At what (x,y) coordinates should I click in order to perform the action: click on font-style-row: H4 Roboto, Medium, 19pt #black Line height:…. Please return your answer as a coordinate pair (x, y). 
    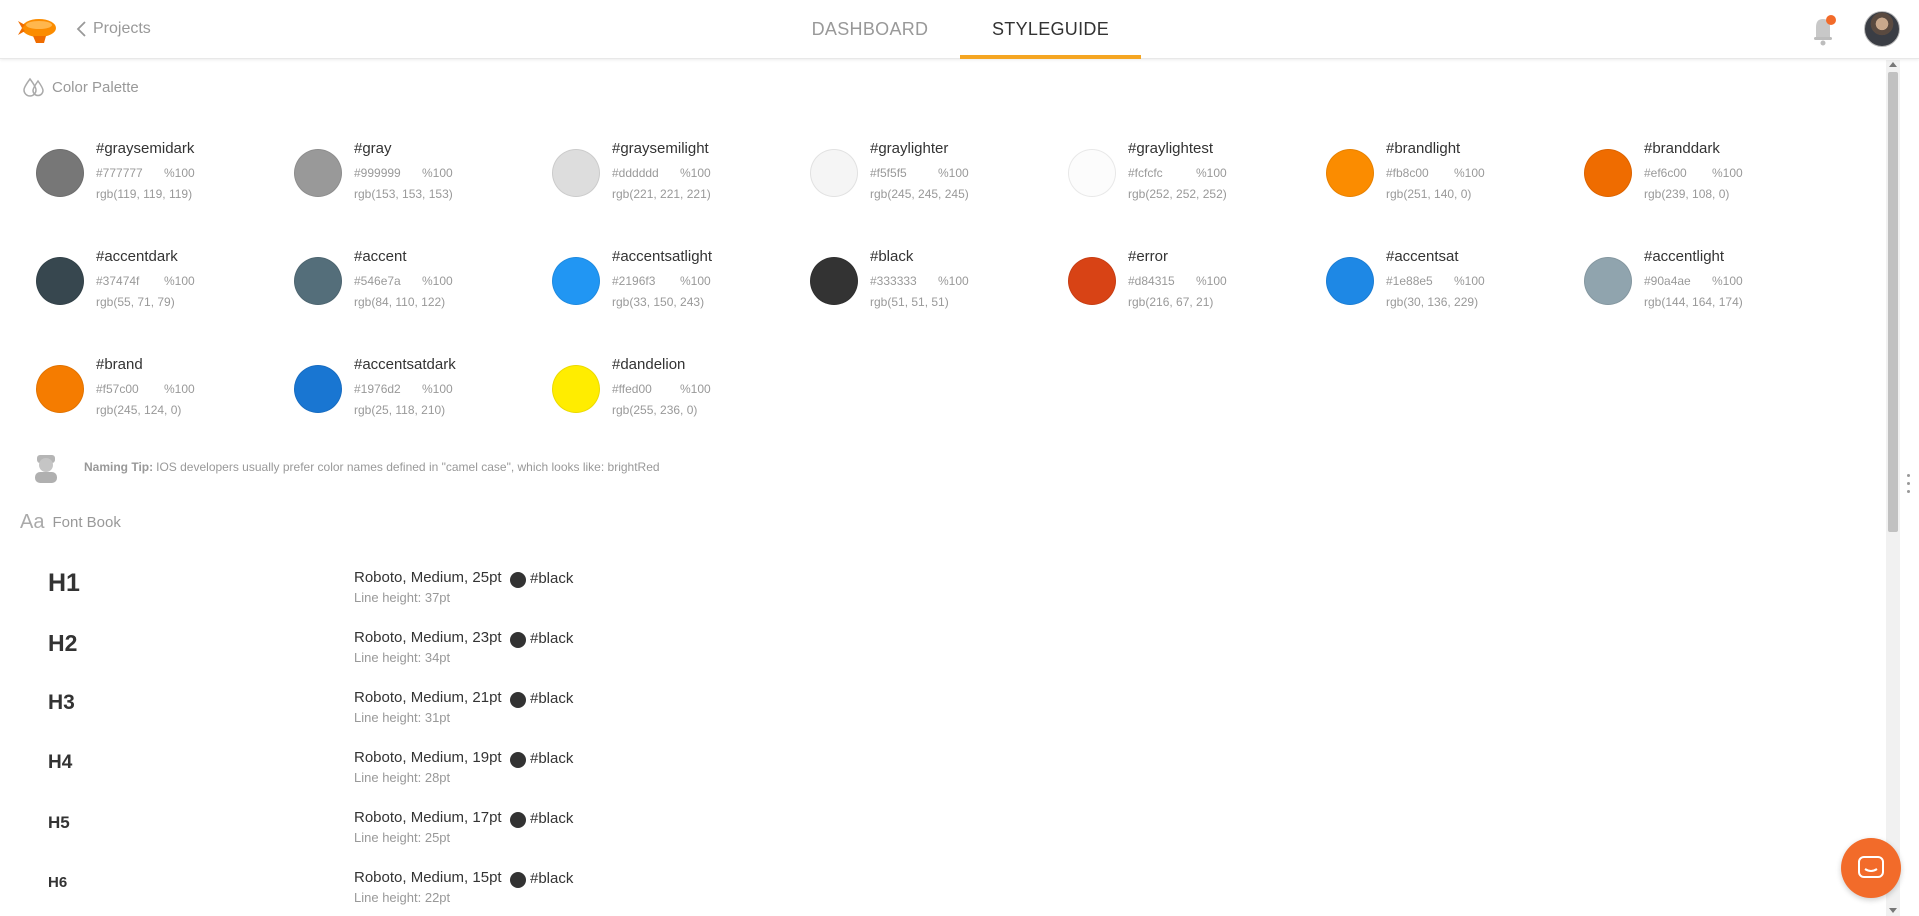
    Looking at the image, I should click on (348, 770).